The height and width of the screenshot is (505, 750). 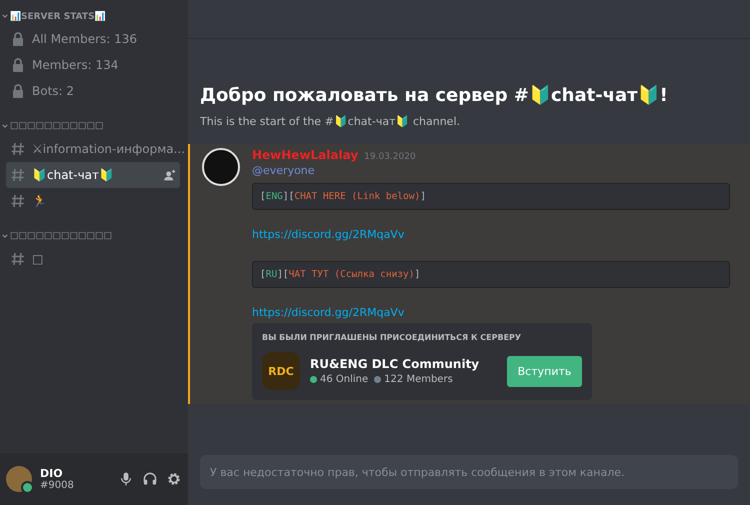 What do you see at coordinates (94, 127) in the screenshot?
I see `category-header: □□□□□□□□□□□` at bounding box center [94, 127].